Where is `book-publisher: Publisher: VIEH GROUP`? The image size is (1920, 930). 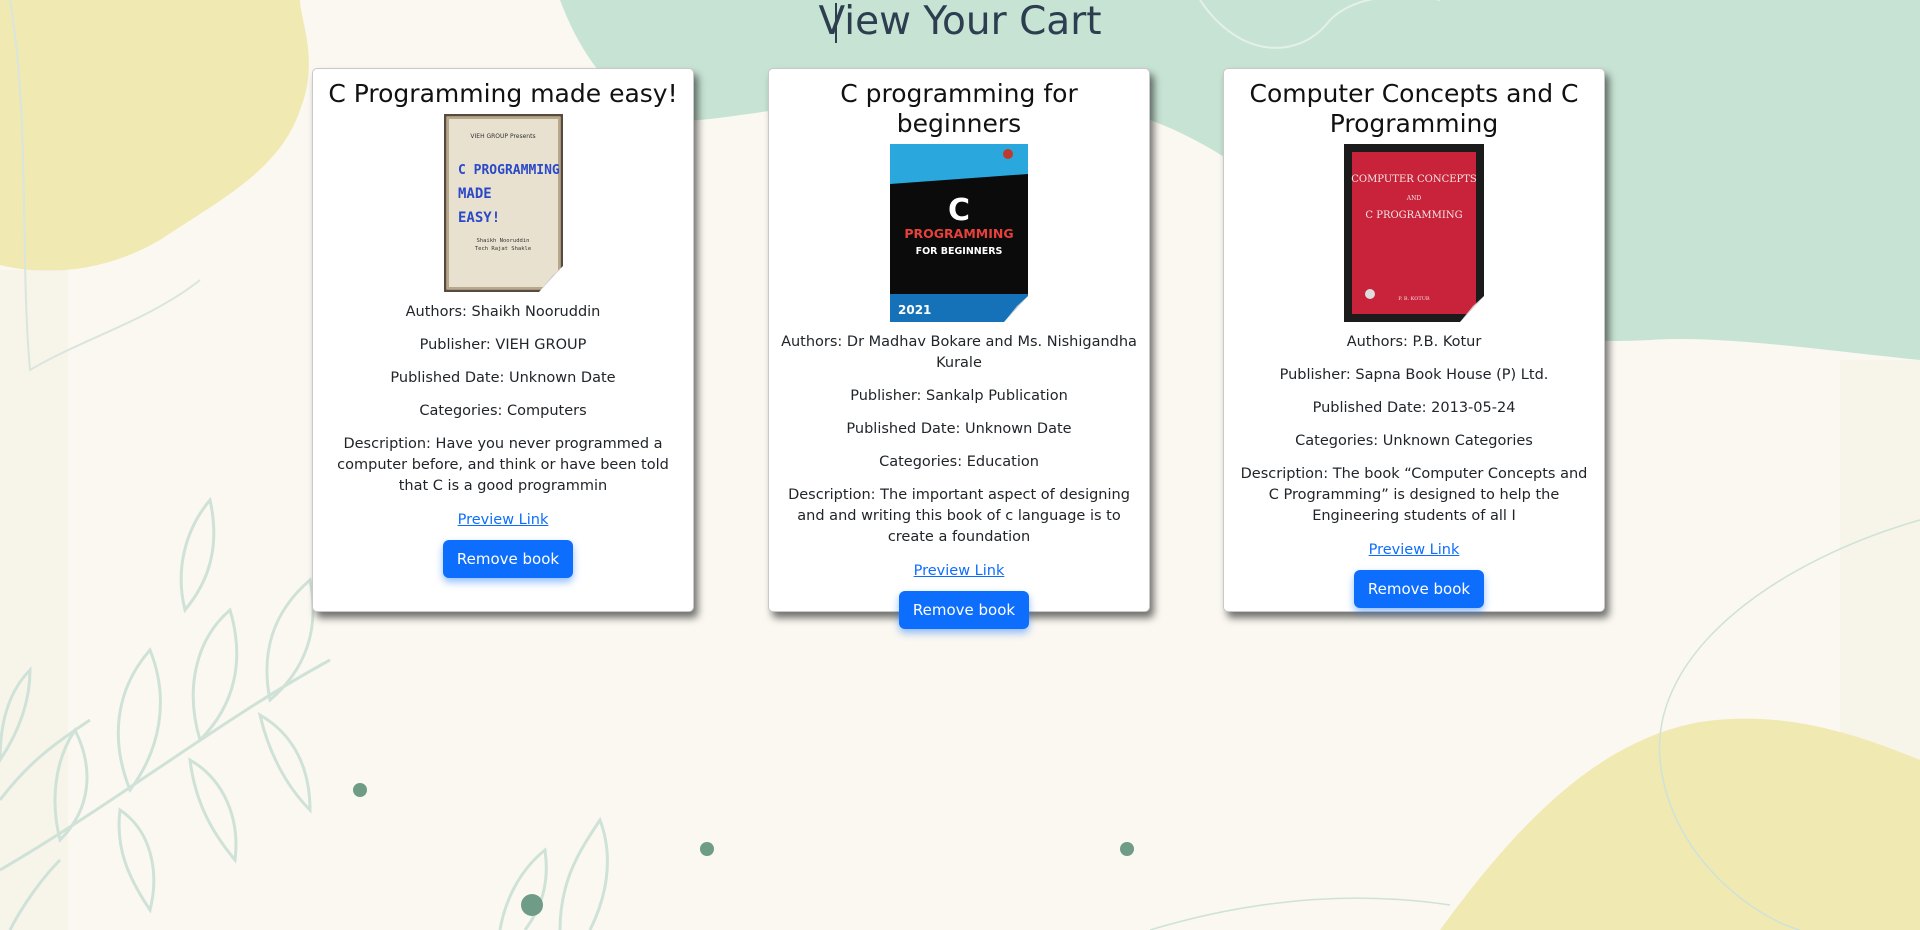
book-publisher: Publisher: VIEH GROUP is located at coordinates (503, 345).